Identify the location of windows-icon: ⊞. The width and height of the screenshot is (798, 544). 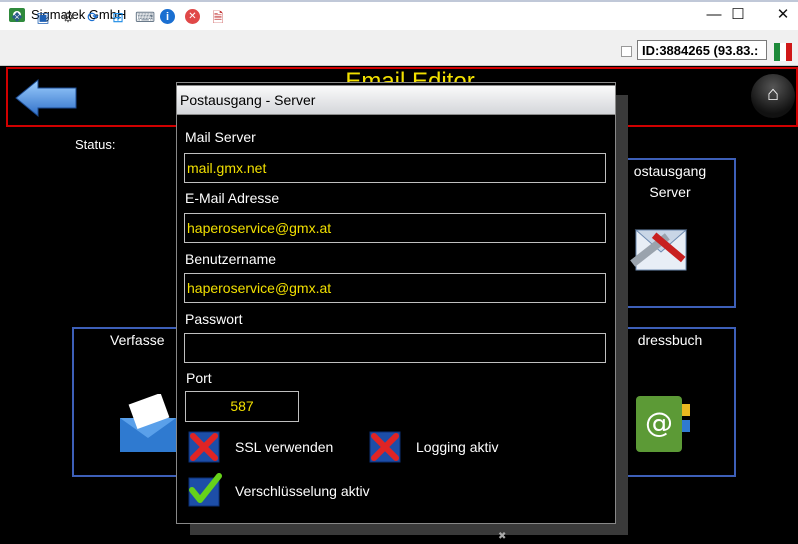
(118, 17).